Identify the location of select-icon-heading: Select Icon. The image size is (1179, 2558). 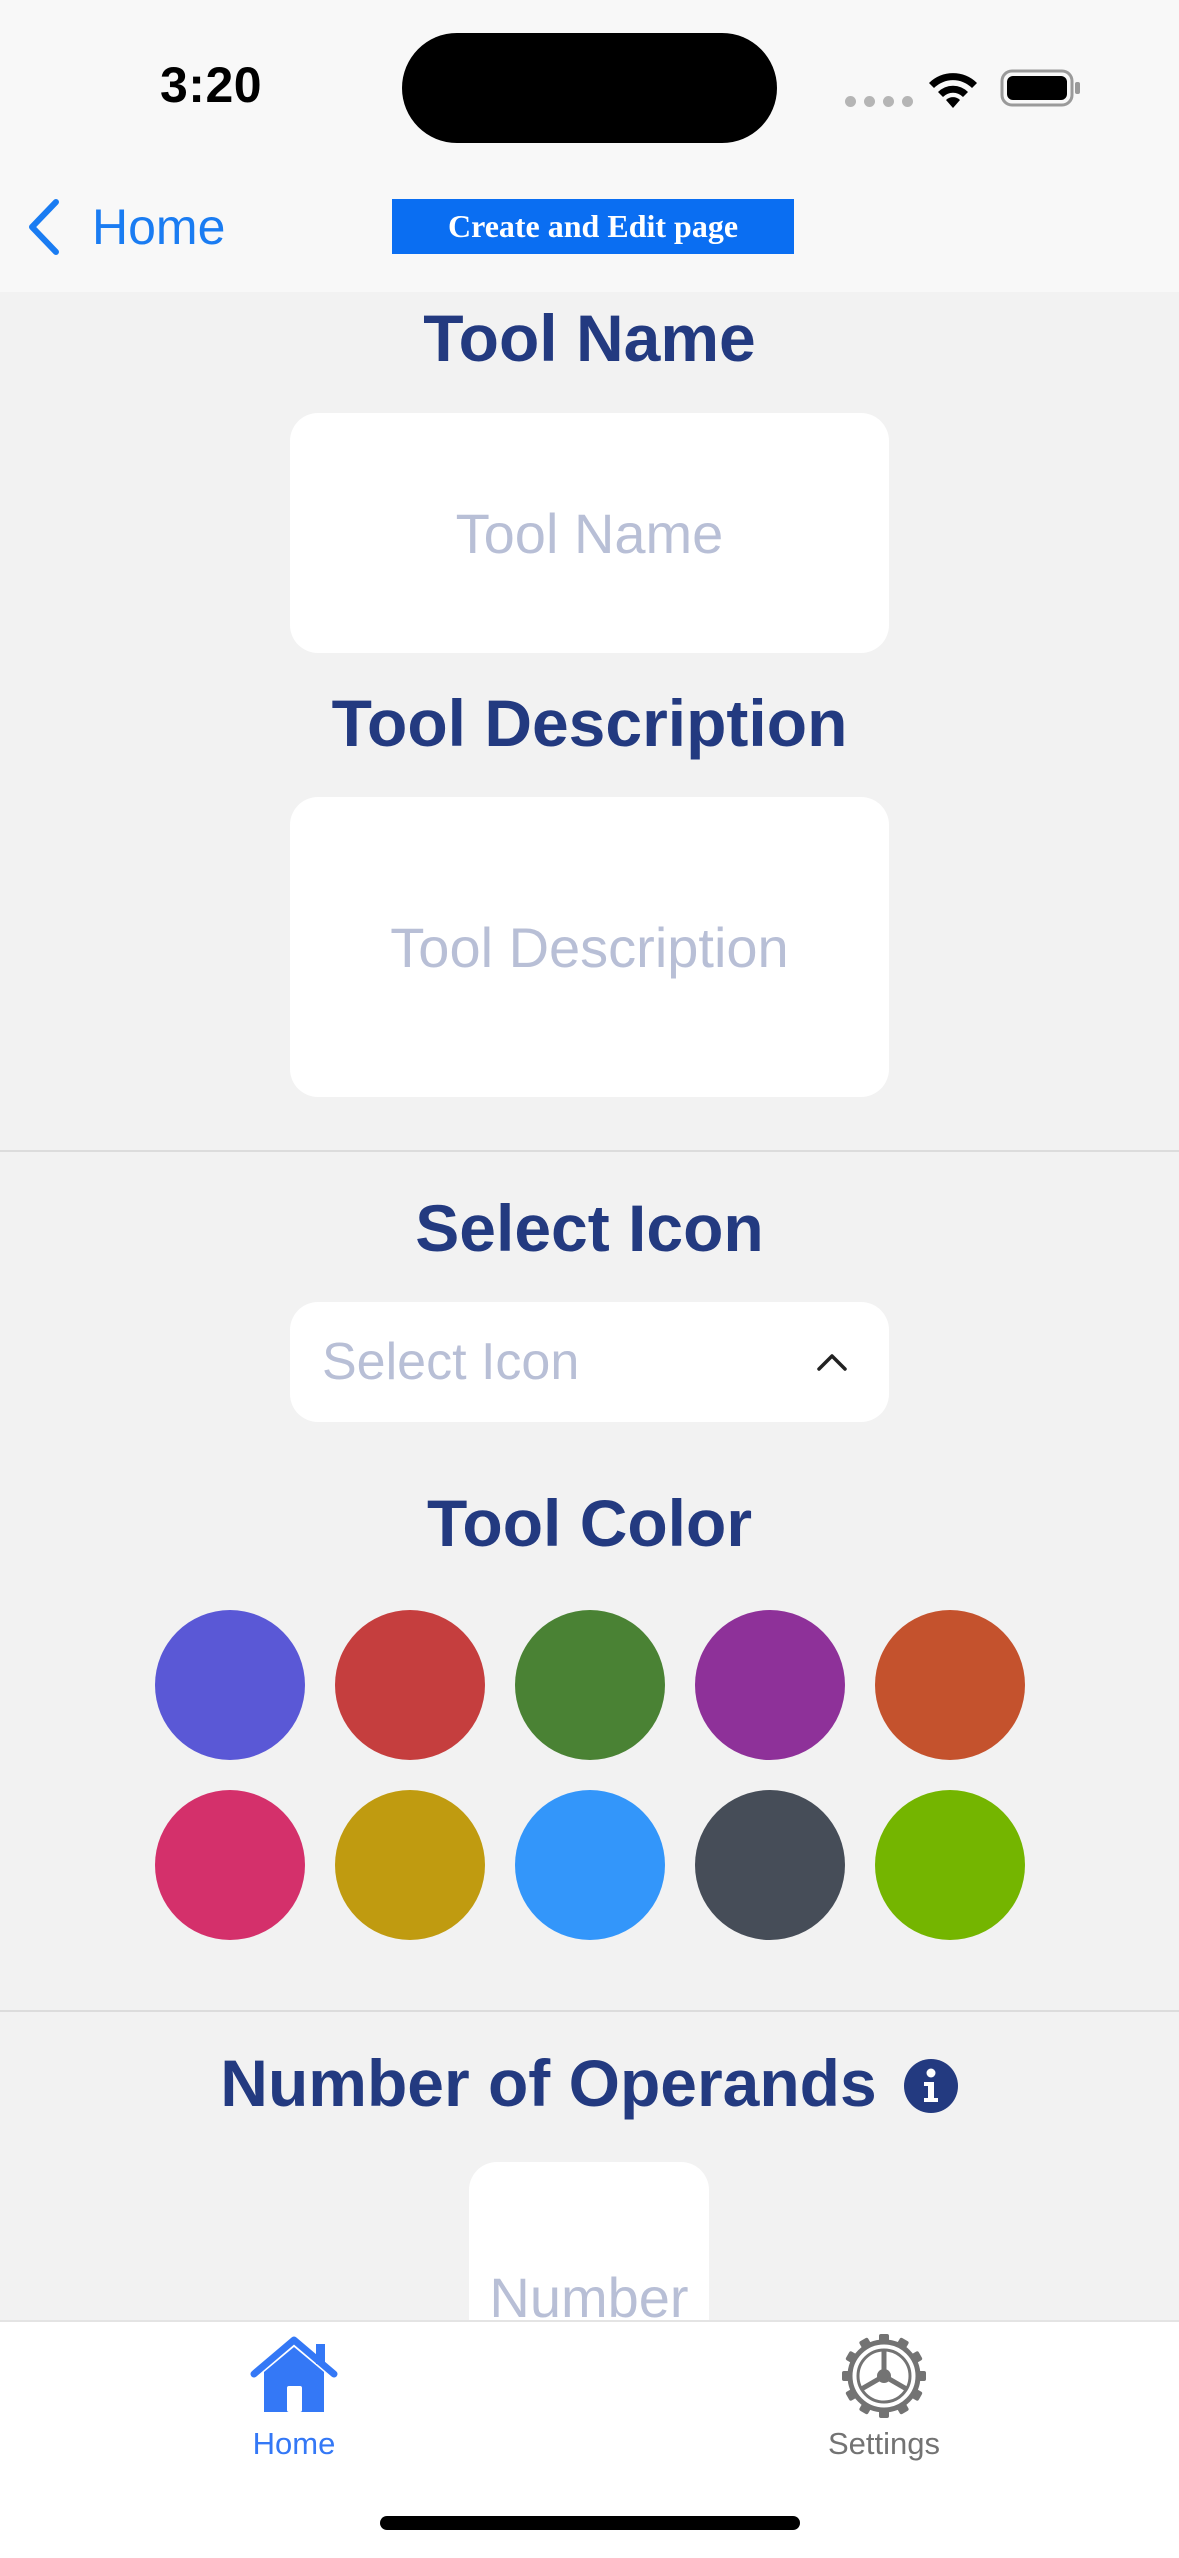
(589, 1228).